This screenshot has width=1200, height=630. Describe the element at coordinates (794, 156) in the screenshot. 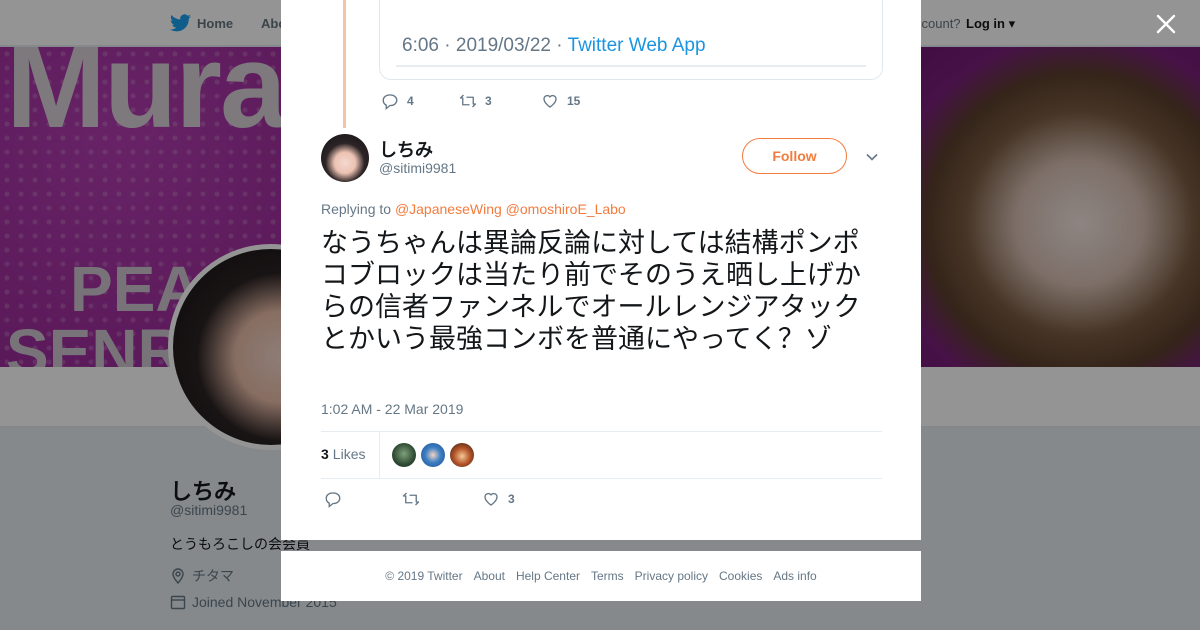

I see `follow-button: Follow` at that location.